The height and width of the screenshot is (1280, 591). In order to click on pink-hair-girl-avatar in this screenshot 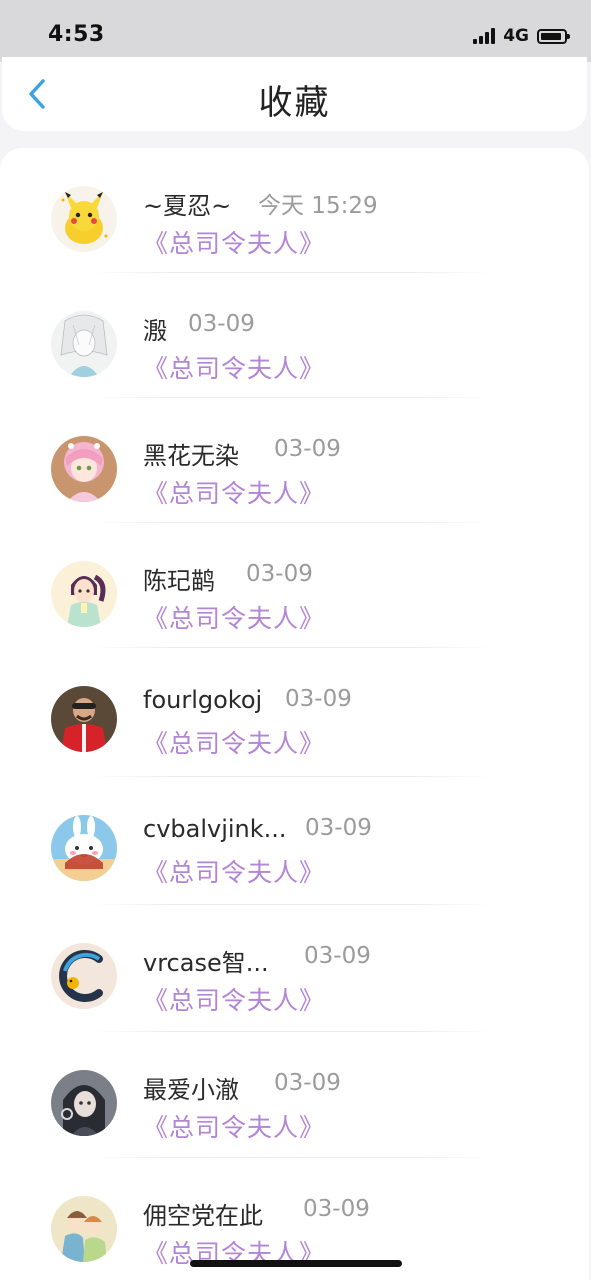, I will do `click(84, 469)`.